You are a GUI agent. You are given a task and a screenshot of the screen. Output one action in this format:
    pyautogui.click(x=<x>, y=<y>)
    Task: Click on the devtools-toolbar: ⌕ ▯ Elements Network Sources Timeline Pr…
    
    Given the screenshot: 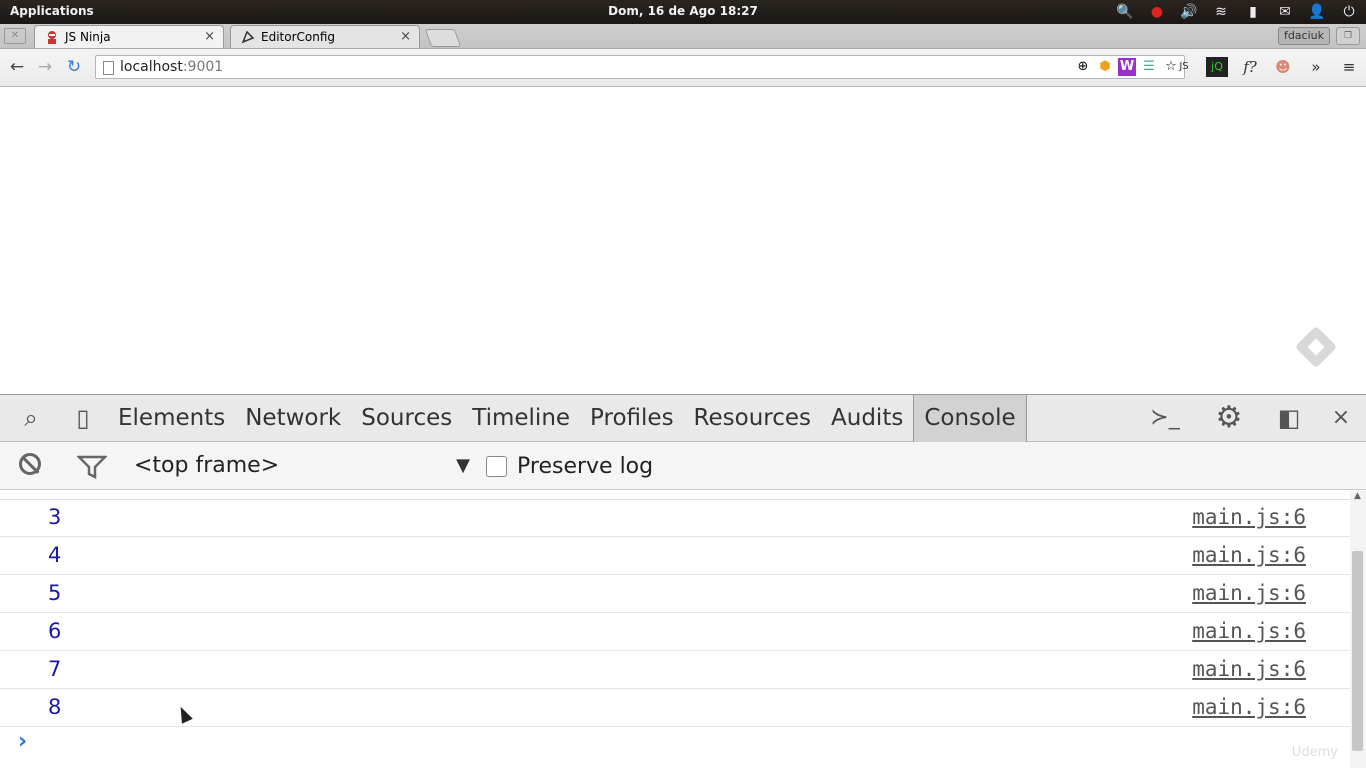 What is the action you would take?
    pyautogui.click(x=683, y=418)
    